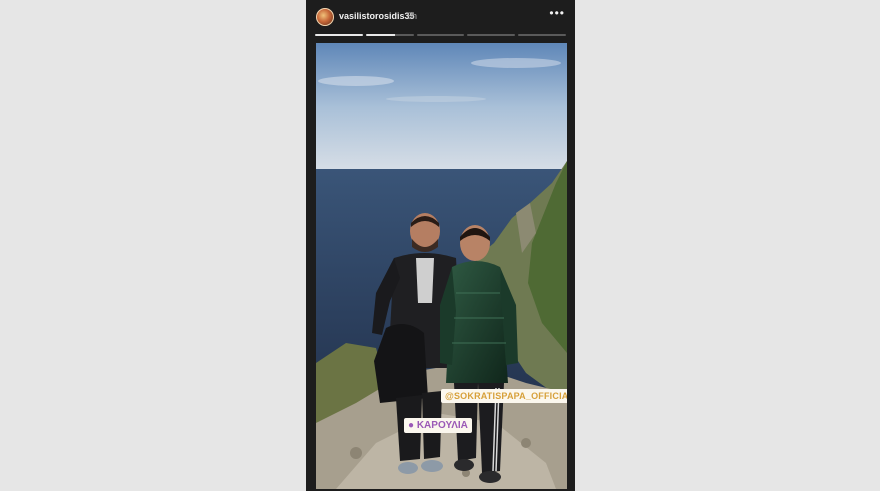 This screenshot has width=880, height=491. Describe the element at coordinates (412, 16) in the screenshot. I see `timestamp: 8h` at that location.